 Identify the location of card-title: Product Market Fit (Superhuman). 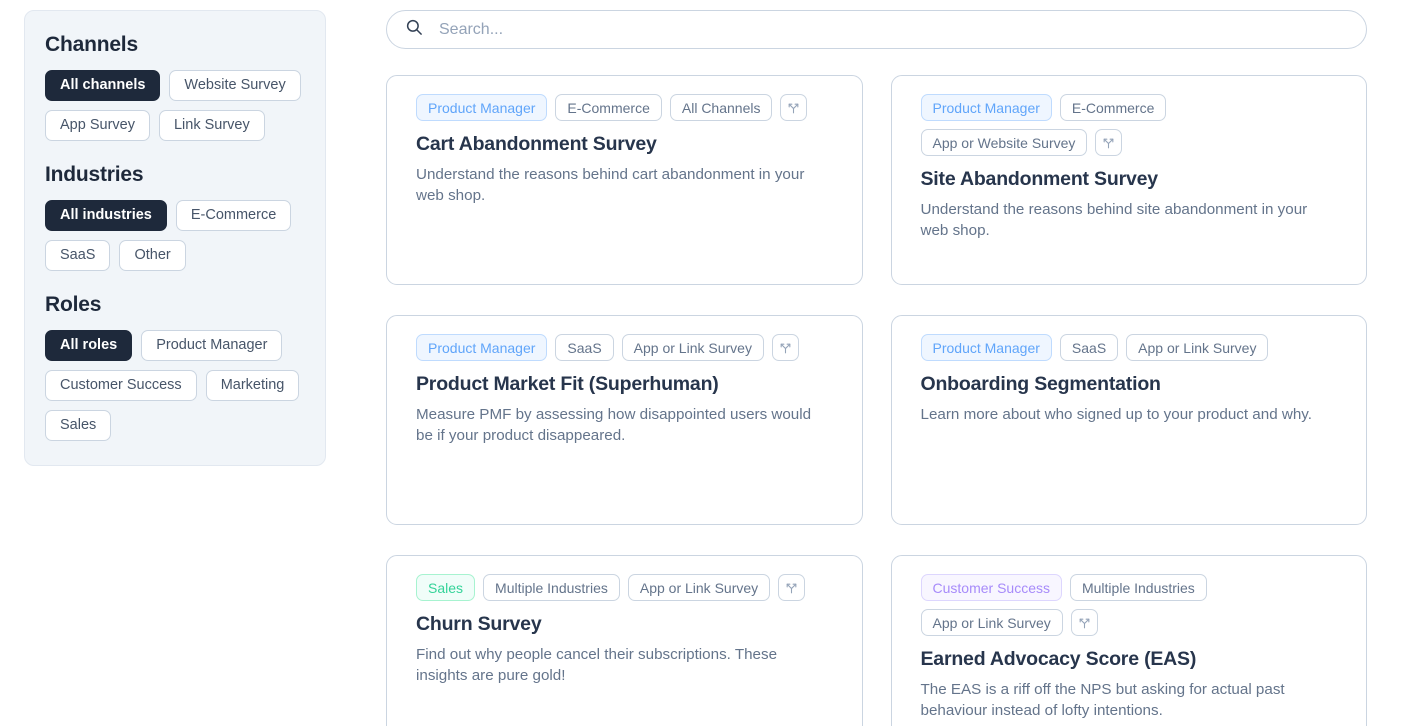
(567, 384).